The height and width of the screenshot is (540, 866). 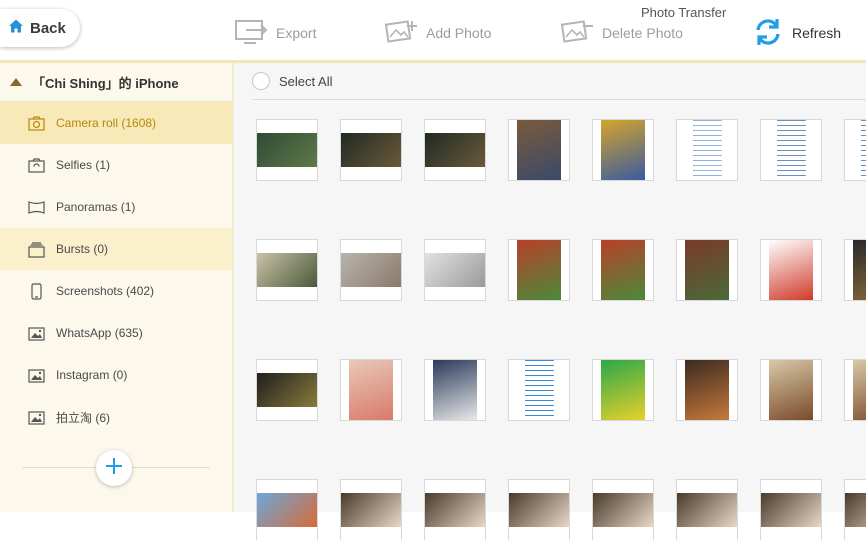 I want to click on app-title: Photo Transfer, so click(x=684, y=12).